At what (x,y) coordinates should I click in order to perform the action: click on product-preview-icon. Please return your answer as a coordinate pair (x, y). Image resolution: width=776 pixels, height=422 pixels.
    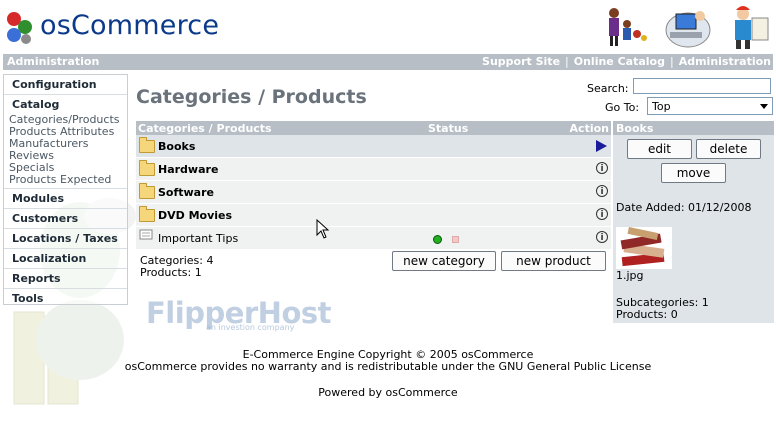
    Looking at the image, I should click on (146, 234).